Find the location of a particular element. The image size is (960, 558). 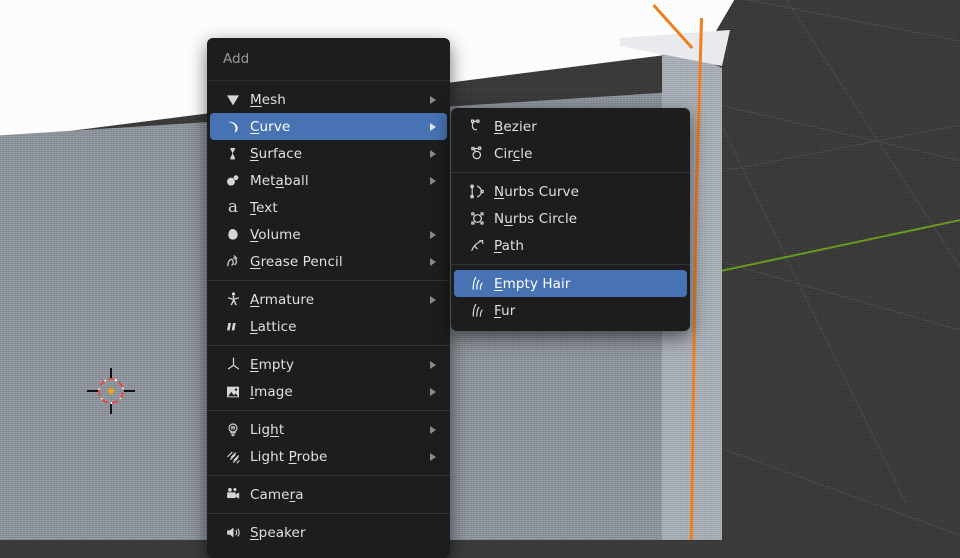

empty-icon is located at coordinates (233, 365).